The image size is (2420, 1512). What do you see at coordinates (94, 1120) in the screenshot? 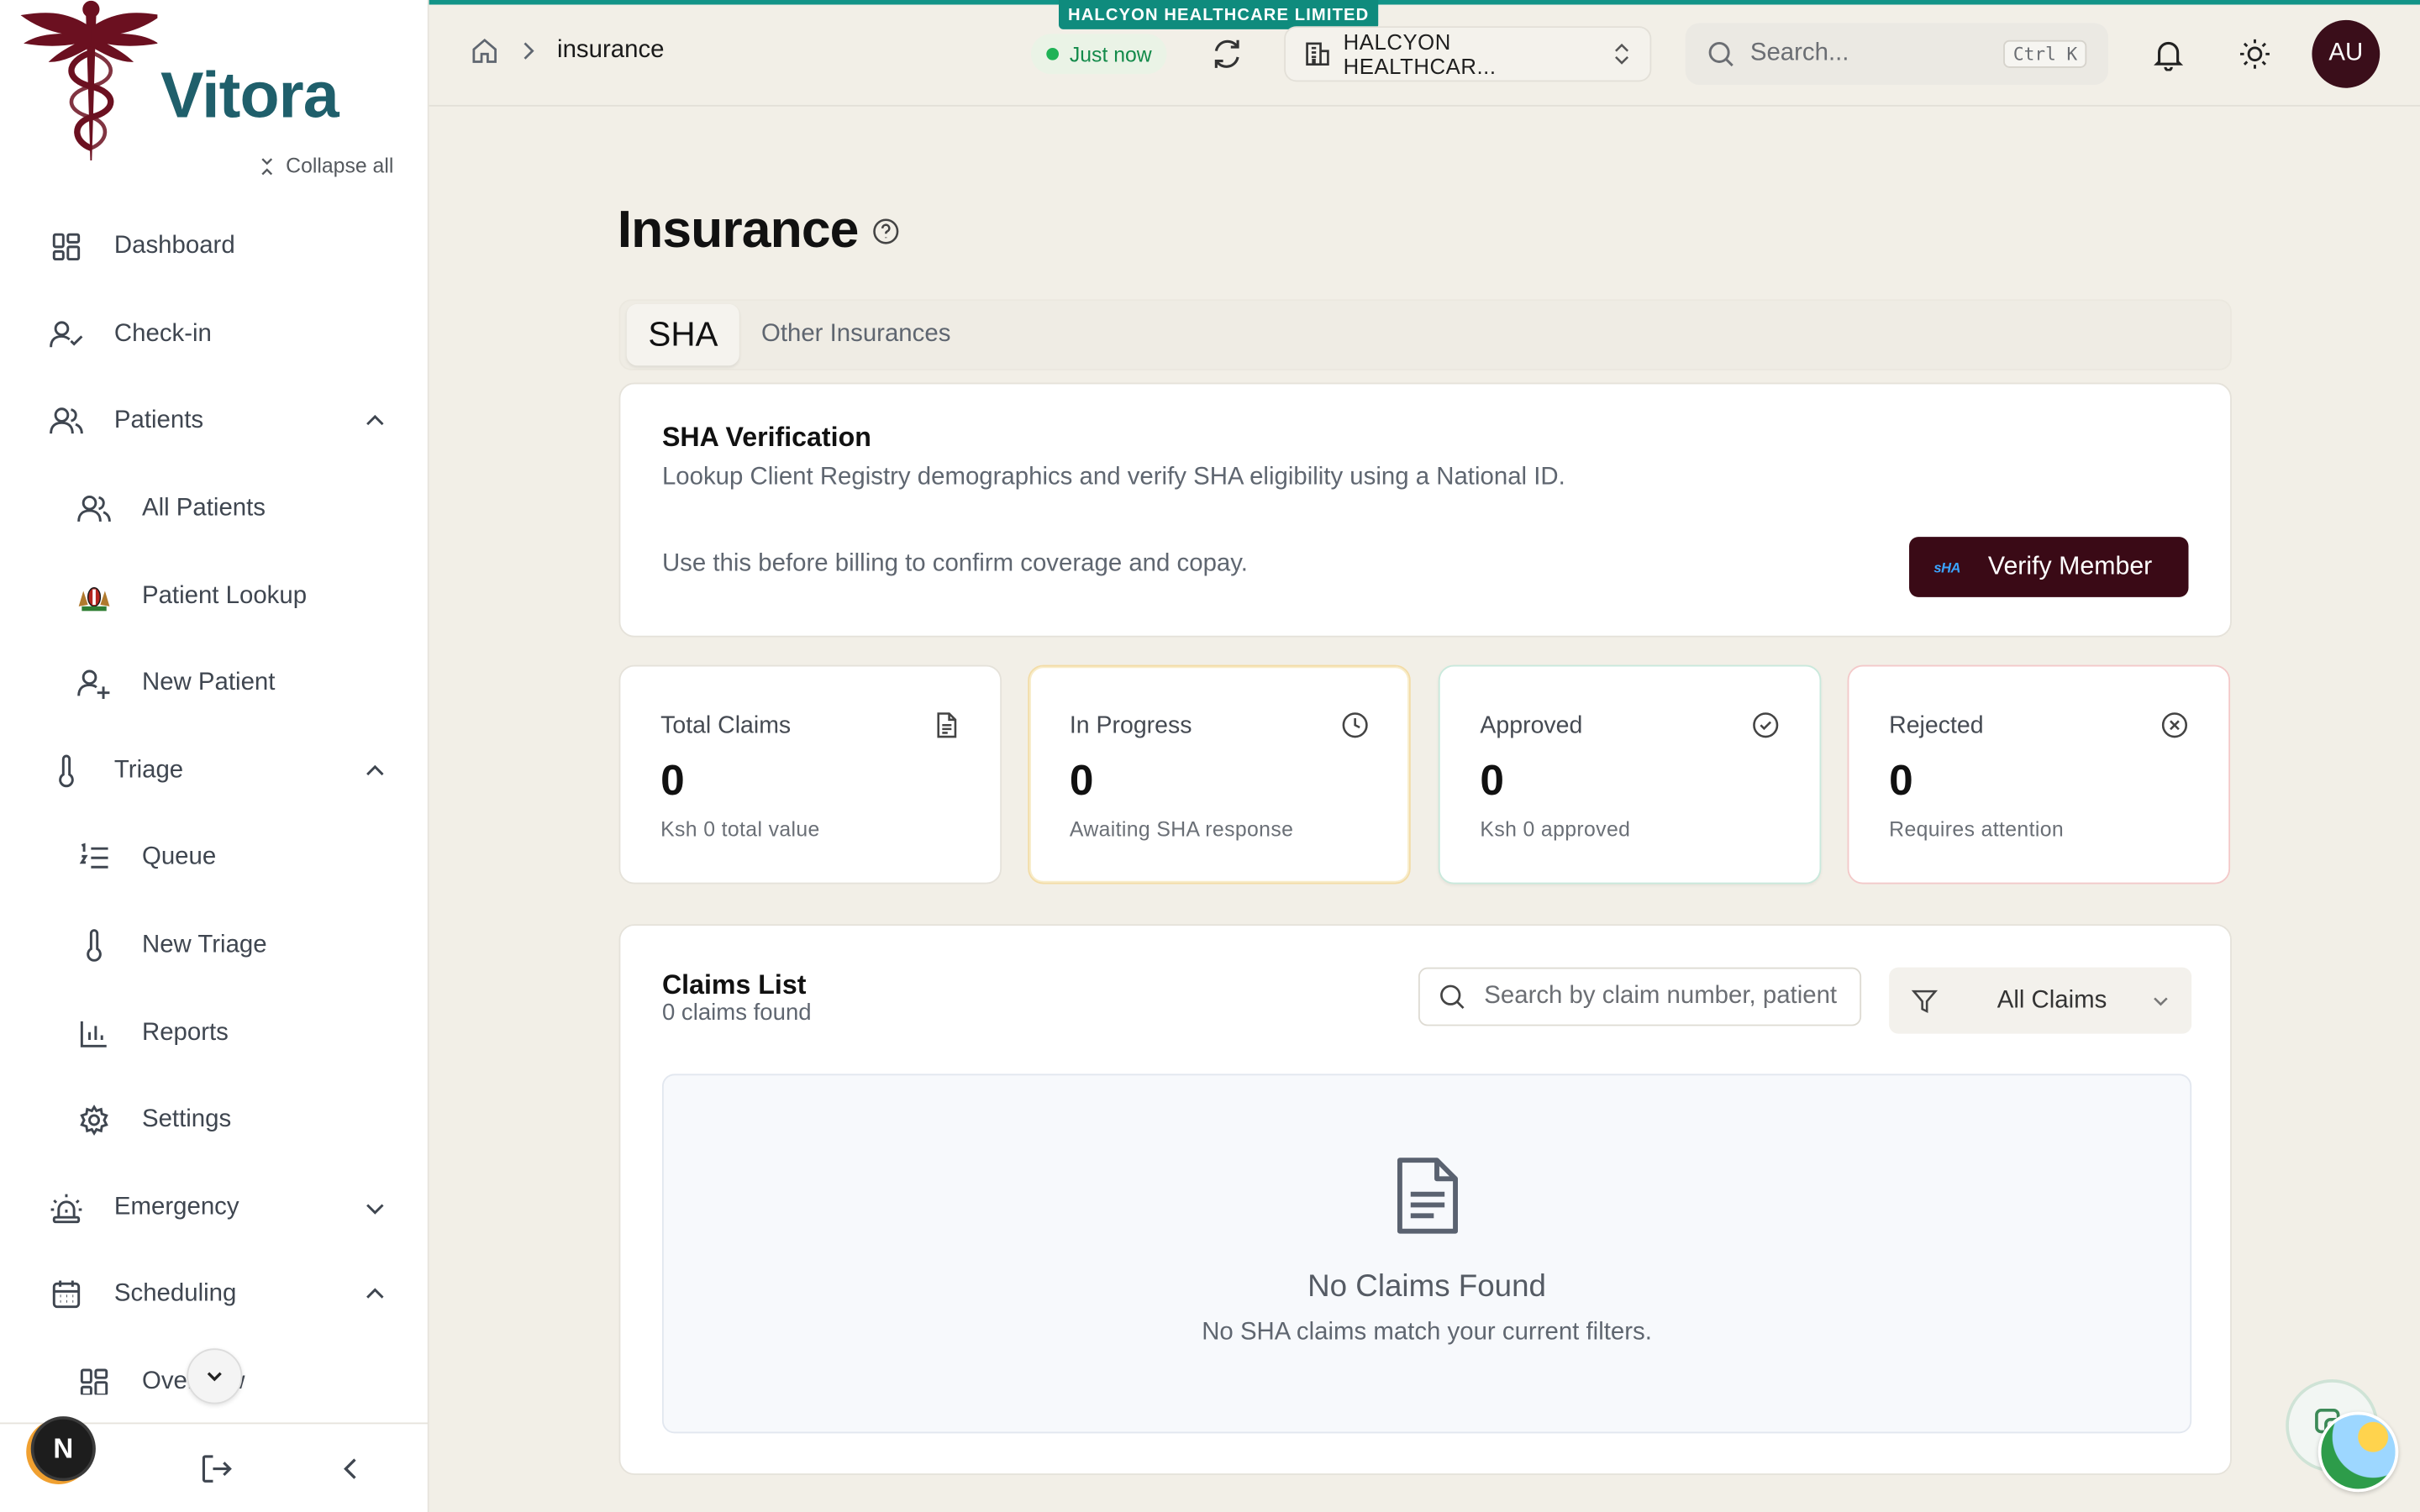
I see `gear-icon` at bounding box center [94, 1120].